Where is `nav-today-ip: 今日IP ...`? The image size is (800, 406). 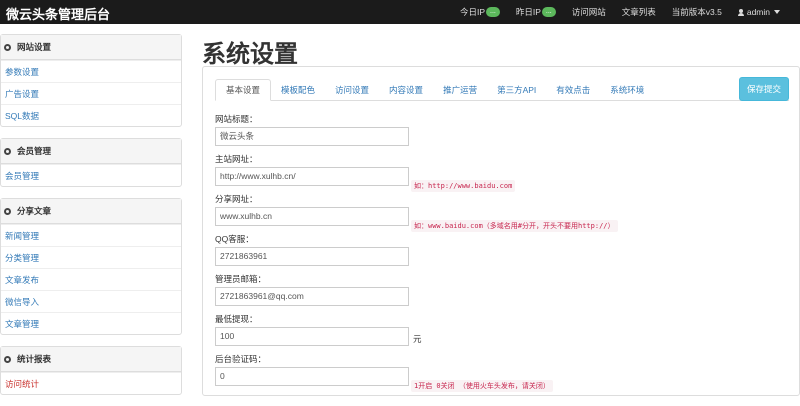 nav-today-ip: 今日IP ... is located at coordinates (480, 12).